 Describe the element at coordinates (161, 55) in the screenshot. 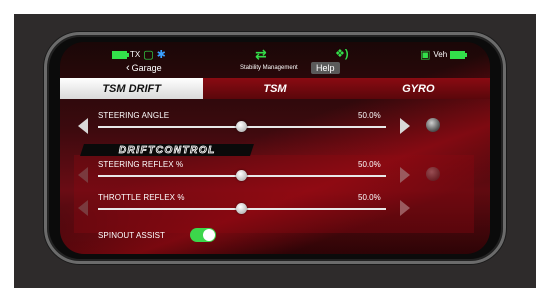

I see `bluetooth-icon: ✱` at that location.